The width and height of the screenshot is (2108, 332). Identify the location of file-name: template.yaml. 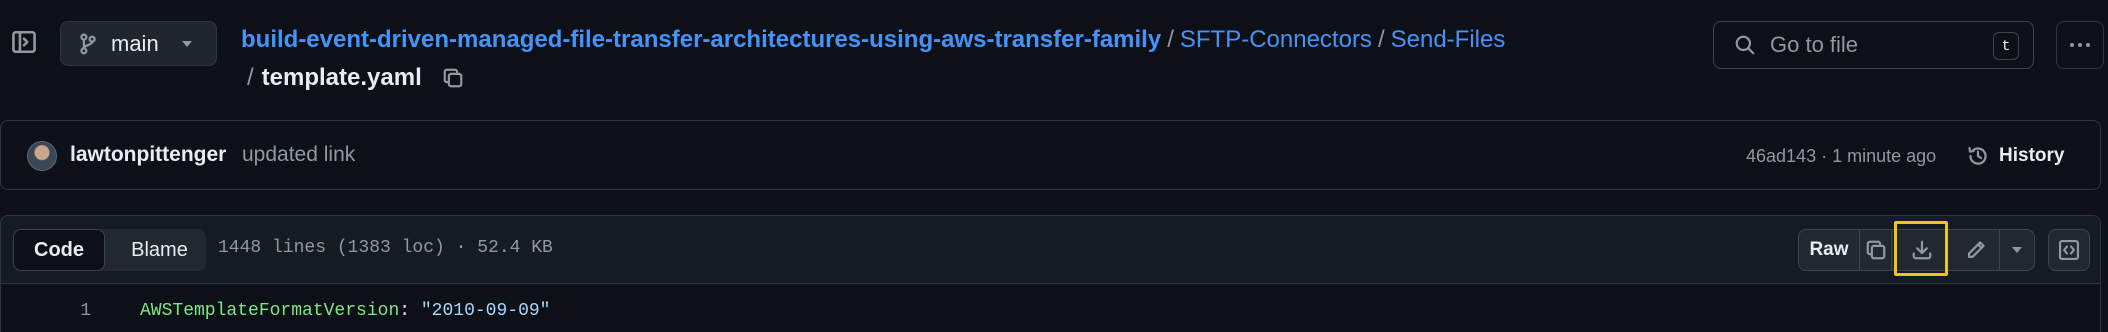
(341, 77).